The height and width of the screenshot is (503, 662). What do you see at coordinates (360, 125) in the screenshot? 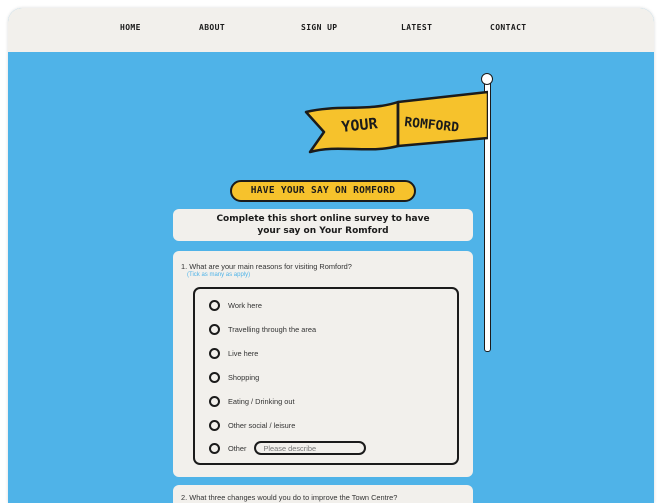
I see `flag-word-your: YOUR` at bounding box center [360, 125].